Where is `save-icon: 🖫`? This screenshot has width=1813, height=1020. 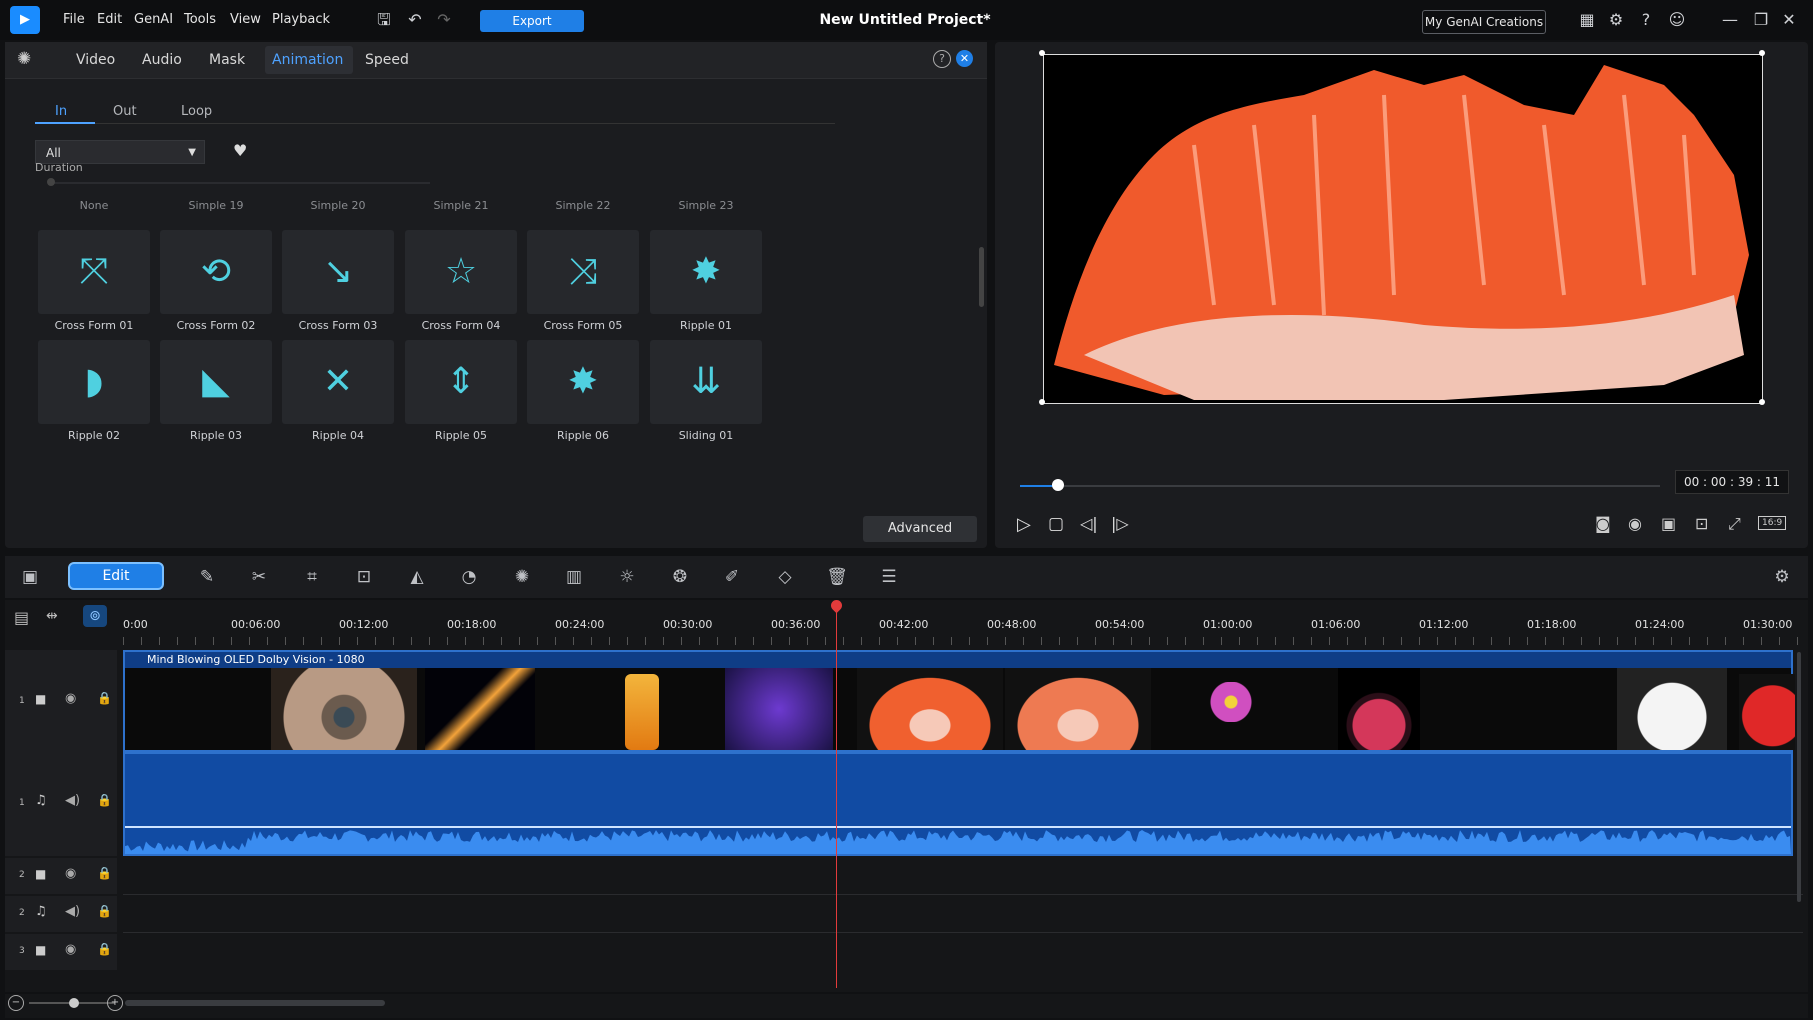
save-icon: 🖫 is located at coordinates (384, 20).